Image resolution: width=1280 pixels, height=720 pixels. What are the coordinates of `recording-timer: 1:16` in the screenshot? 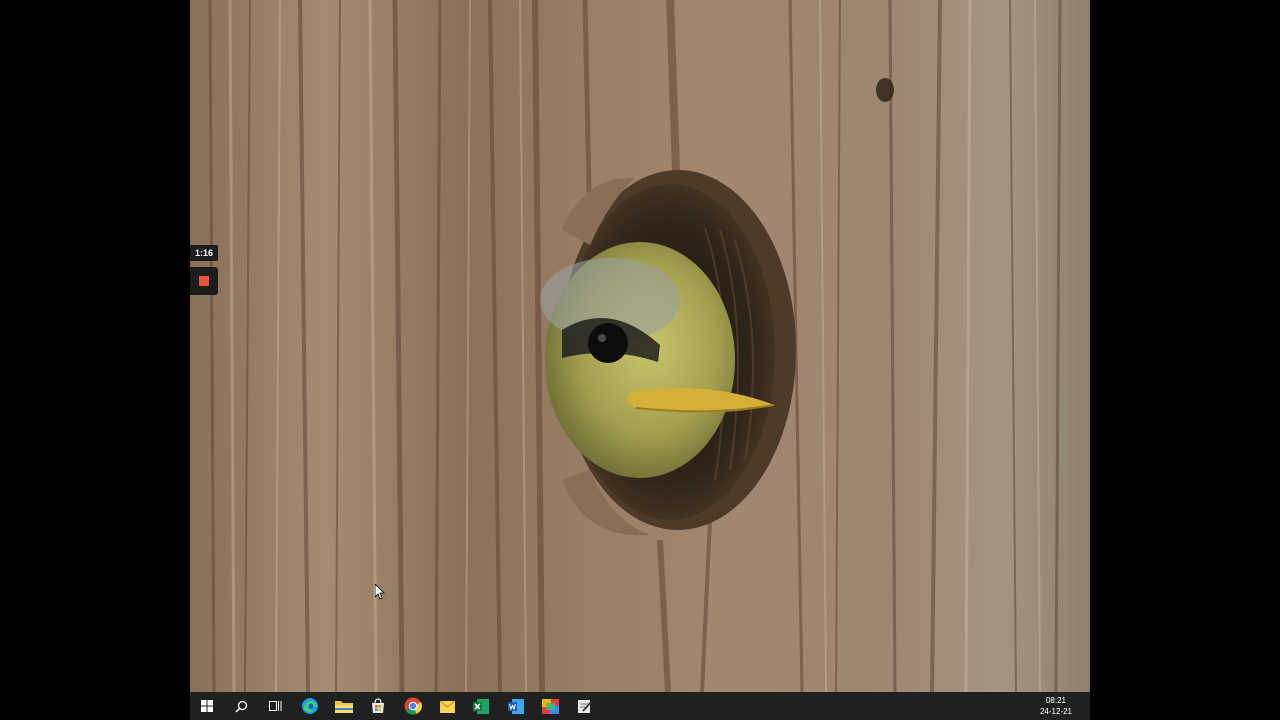 It's located at (204, 253).